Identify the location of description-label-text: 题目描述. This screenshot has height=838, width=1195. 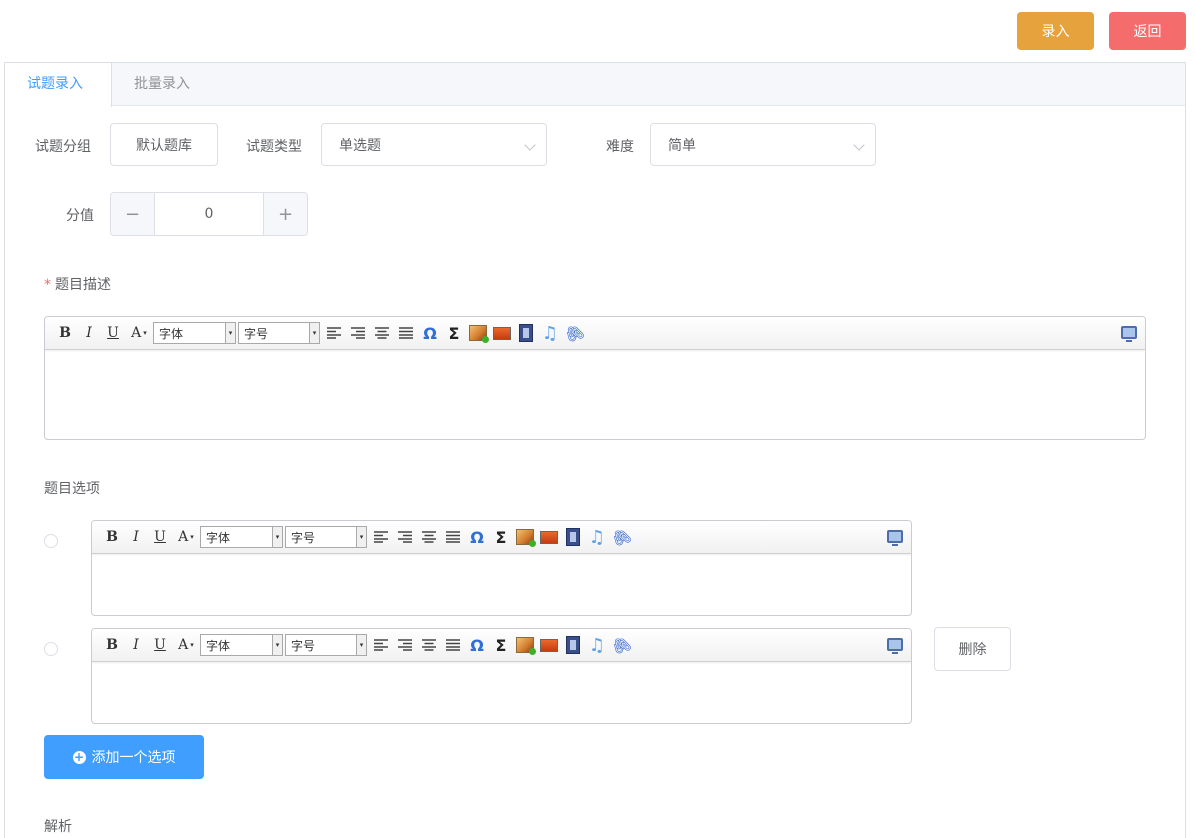
(83, 285).